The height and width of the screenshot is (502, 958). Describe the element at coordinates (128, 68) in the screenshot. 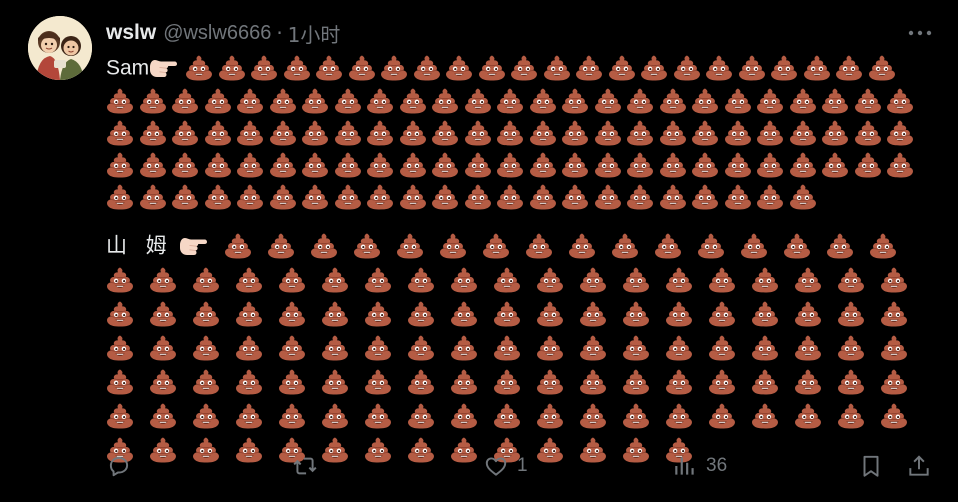

I see `tweet-word-sam: Sam` at that location.